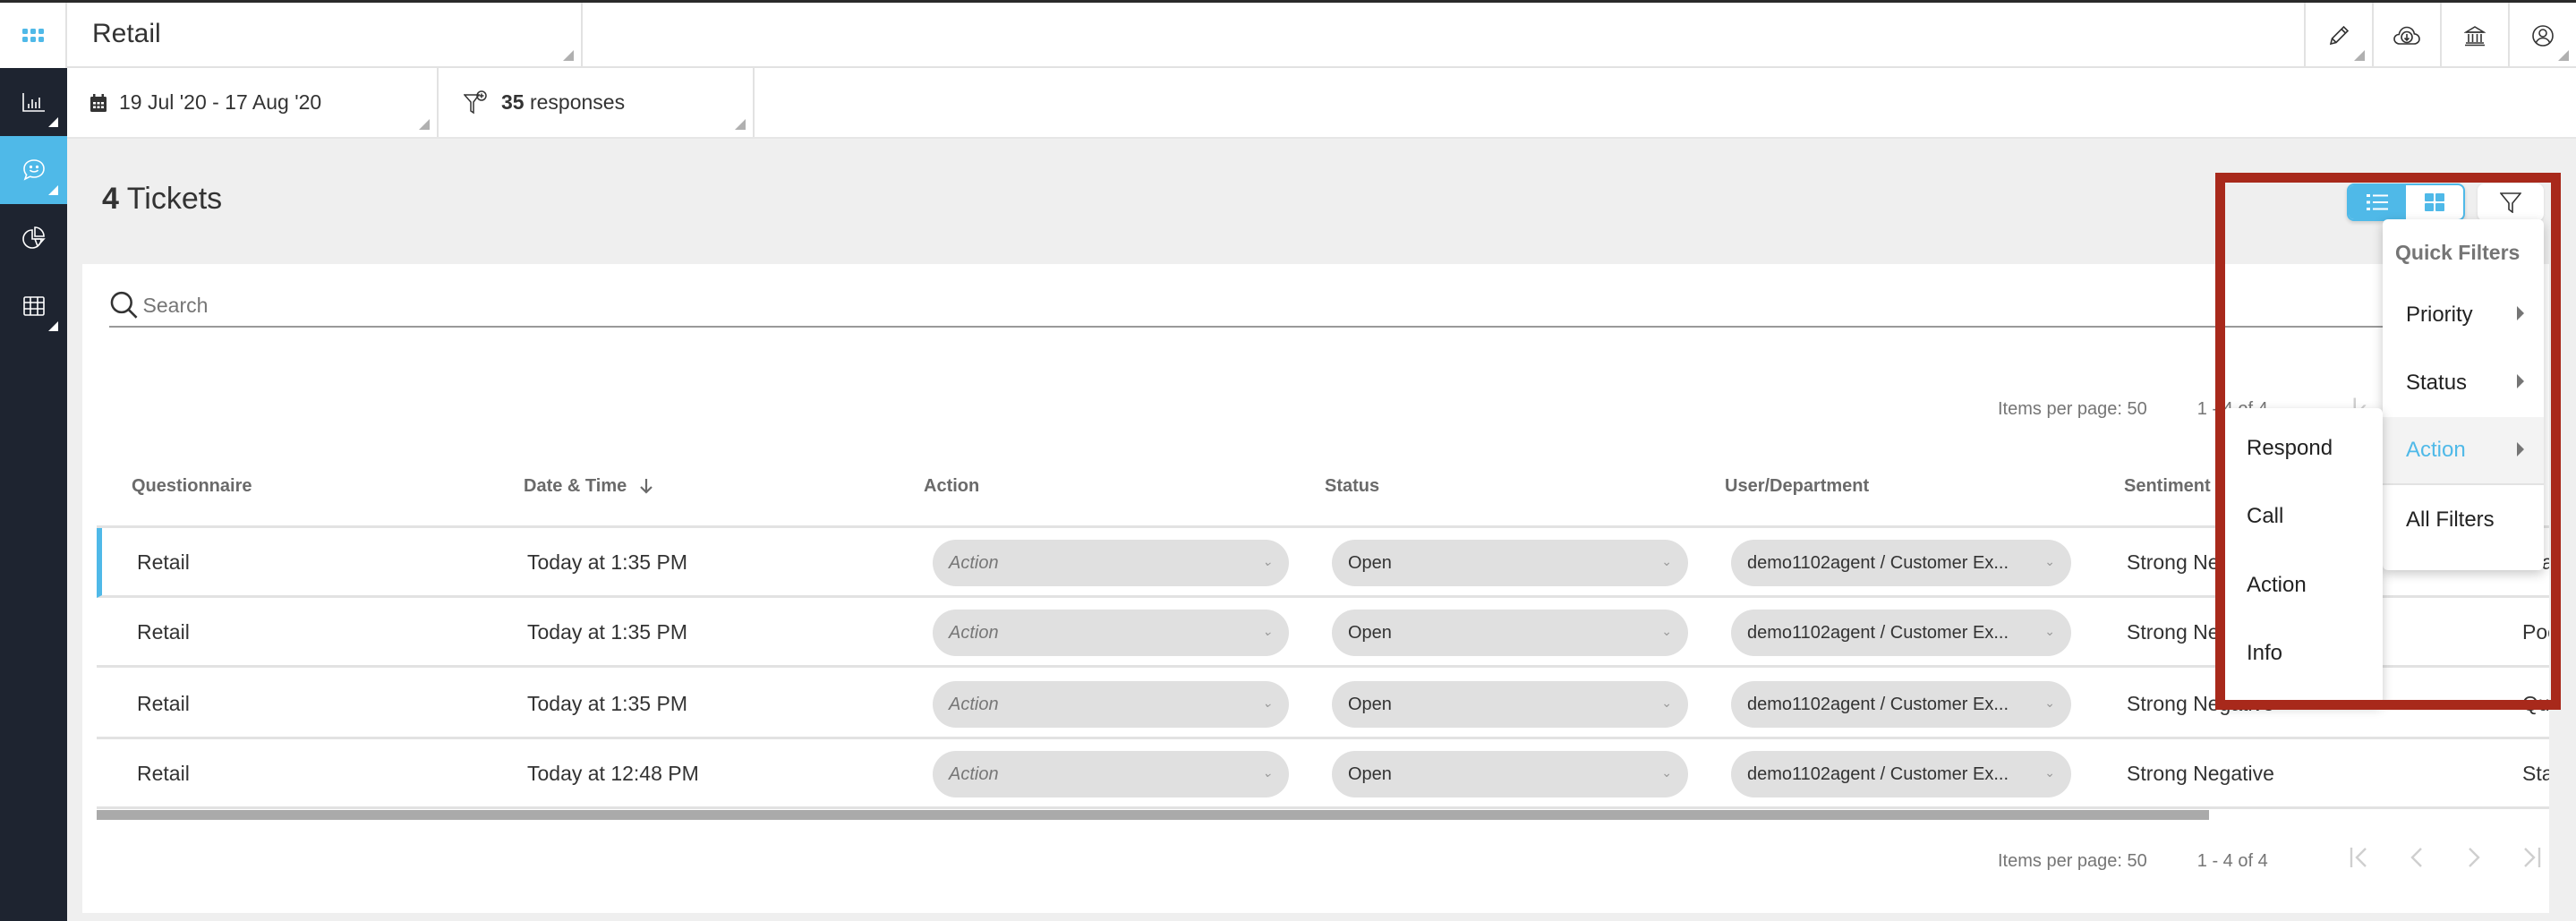  I want to click on submenu-item-info: Info, so click(2303, 653).